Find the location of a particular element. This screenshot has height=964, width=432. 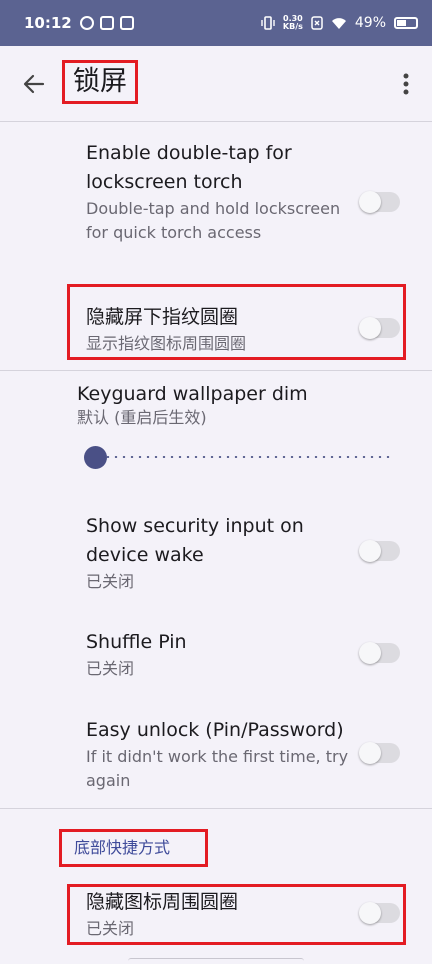

arrow-back-icon is located at coordinates (34, 84).